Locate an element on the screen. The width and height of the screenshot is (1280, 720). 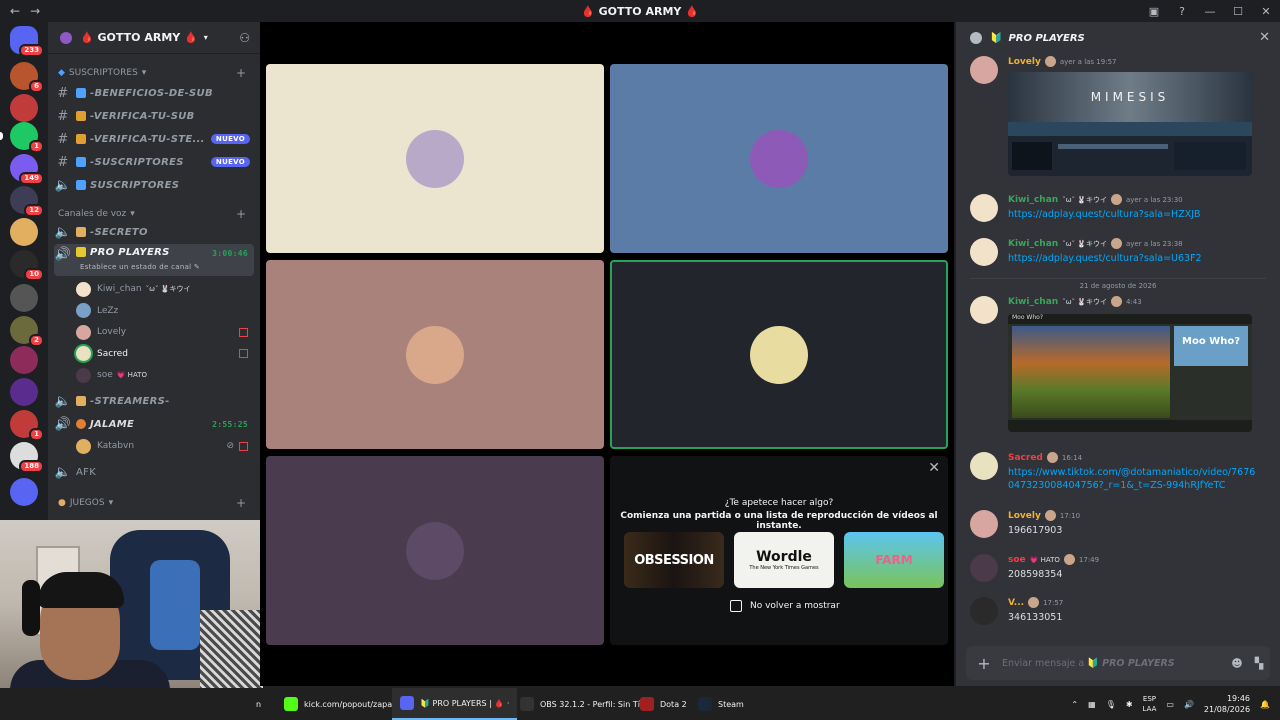
taskbar-app: OBS 32.1.2 - Perfil: Sin Tí is located at coordinates (580, 704).